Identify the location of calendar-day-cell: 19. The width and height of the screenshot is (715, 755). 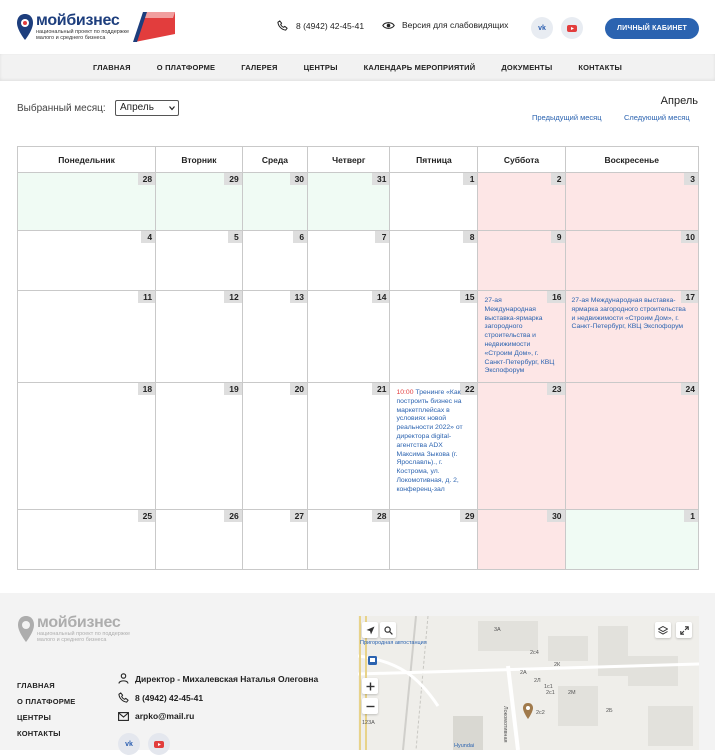
(199, 446).